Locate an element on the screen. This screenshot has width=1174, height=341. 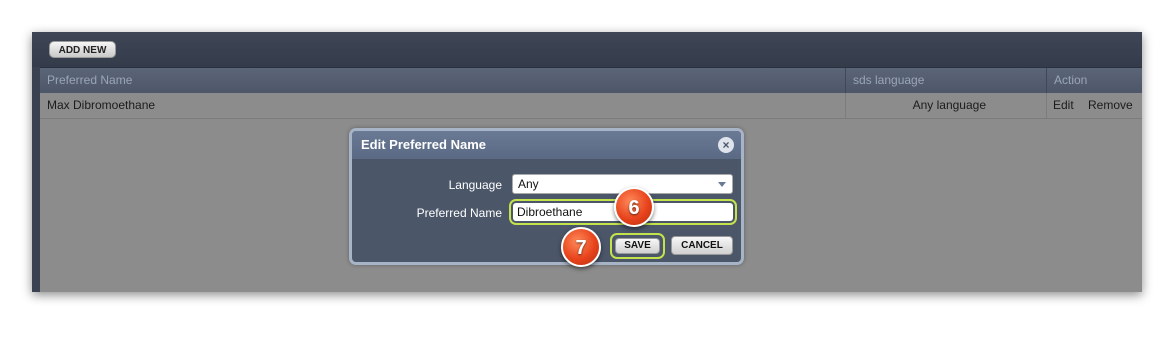
cancel-button: CANCEL is located at coordinates (702, 245).